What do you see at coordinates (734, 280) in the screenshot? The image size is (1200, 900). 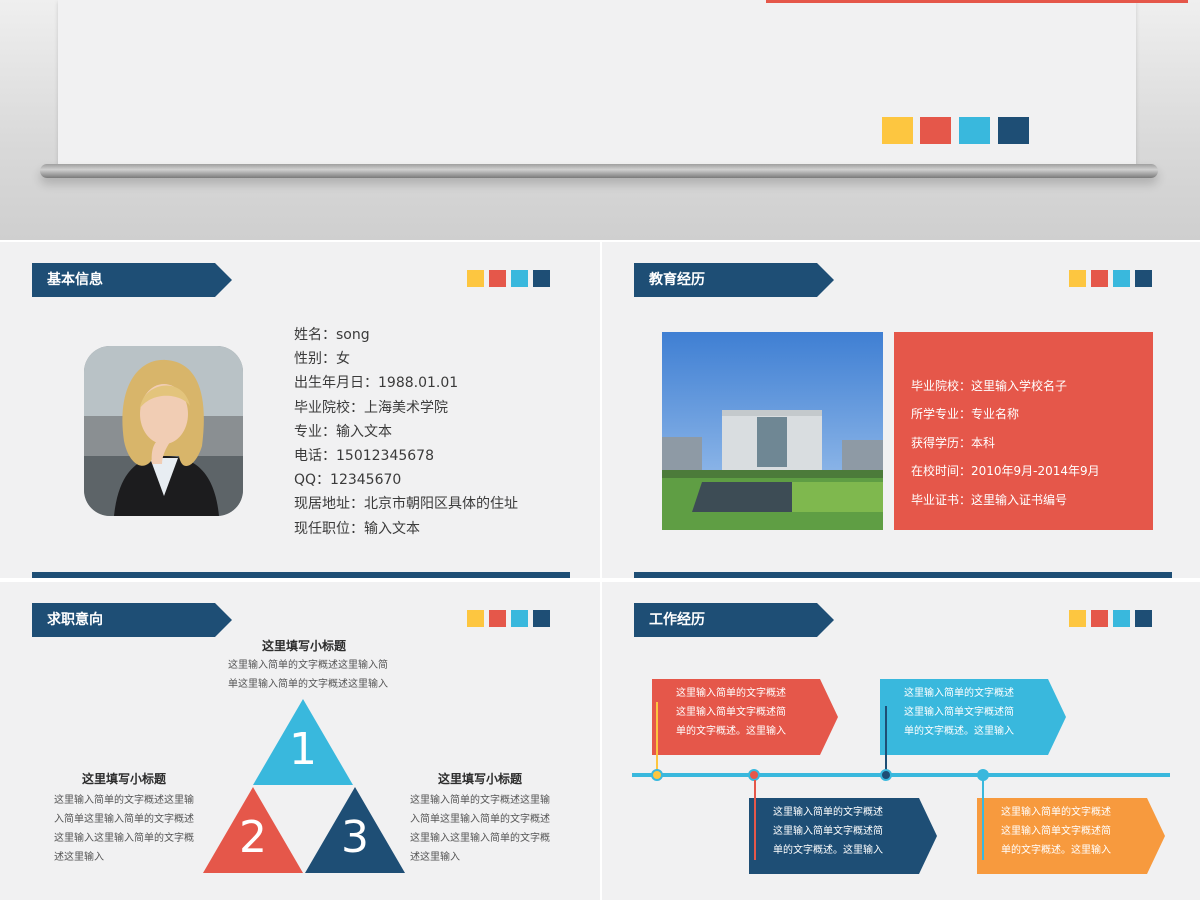 I see `section-title: 教育经历` at bounding box center [734, 280].